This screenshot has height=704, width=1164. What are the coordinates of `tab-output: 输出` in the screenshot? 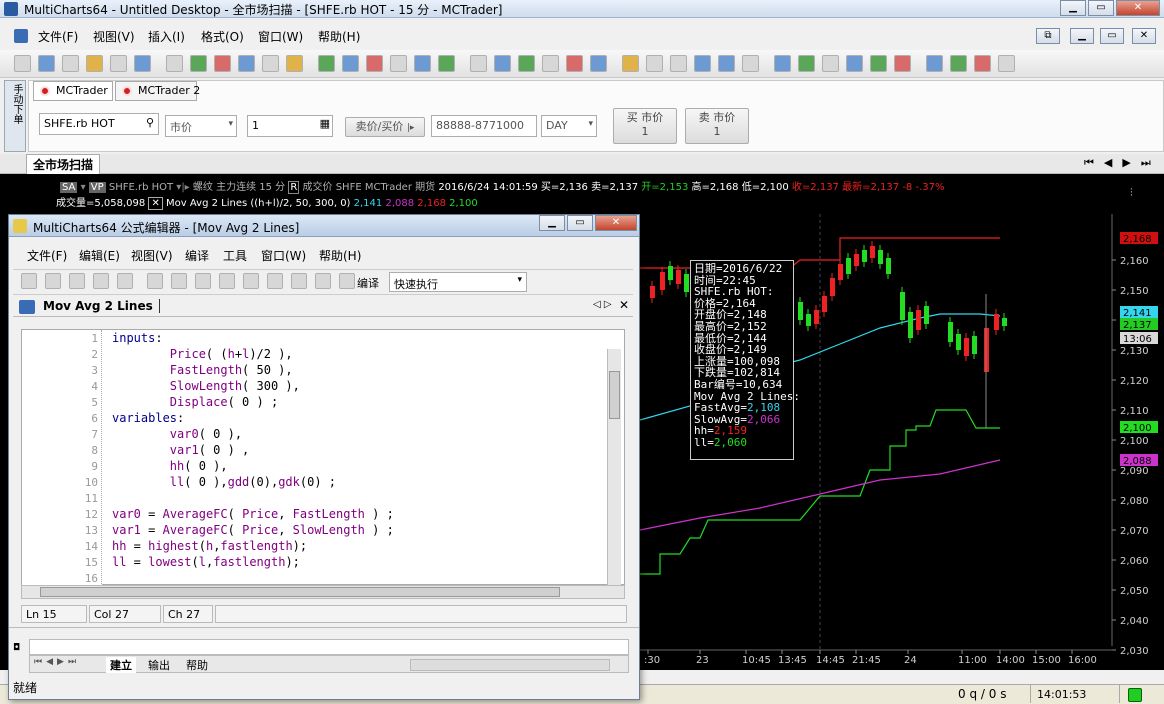 It's located at (159, 665).